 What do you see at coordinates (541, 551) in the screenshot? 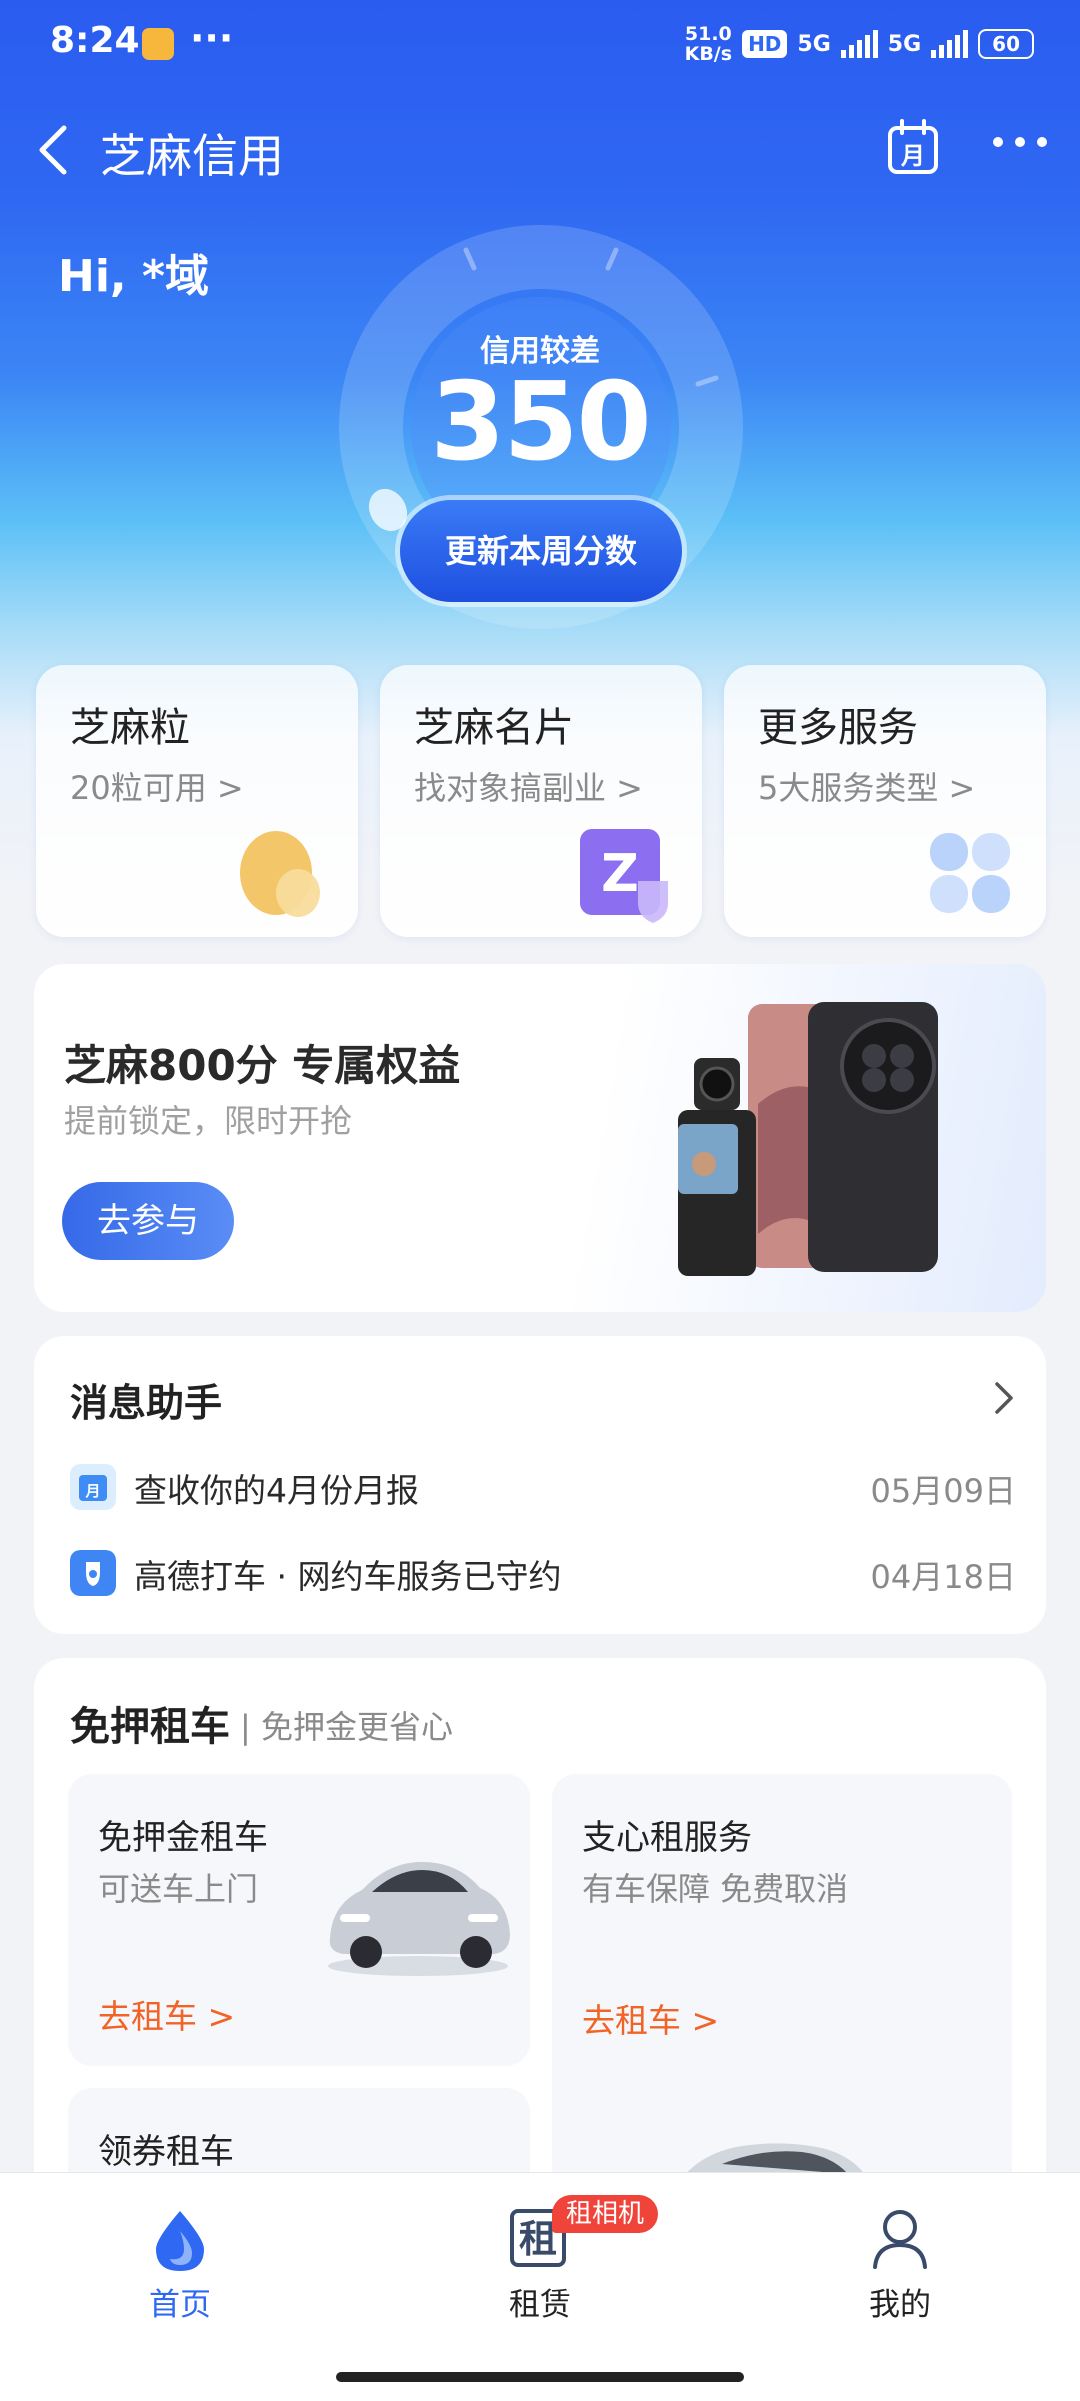
I see `update-score-button: 更新本周分数` at bounding box center [541, 551].